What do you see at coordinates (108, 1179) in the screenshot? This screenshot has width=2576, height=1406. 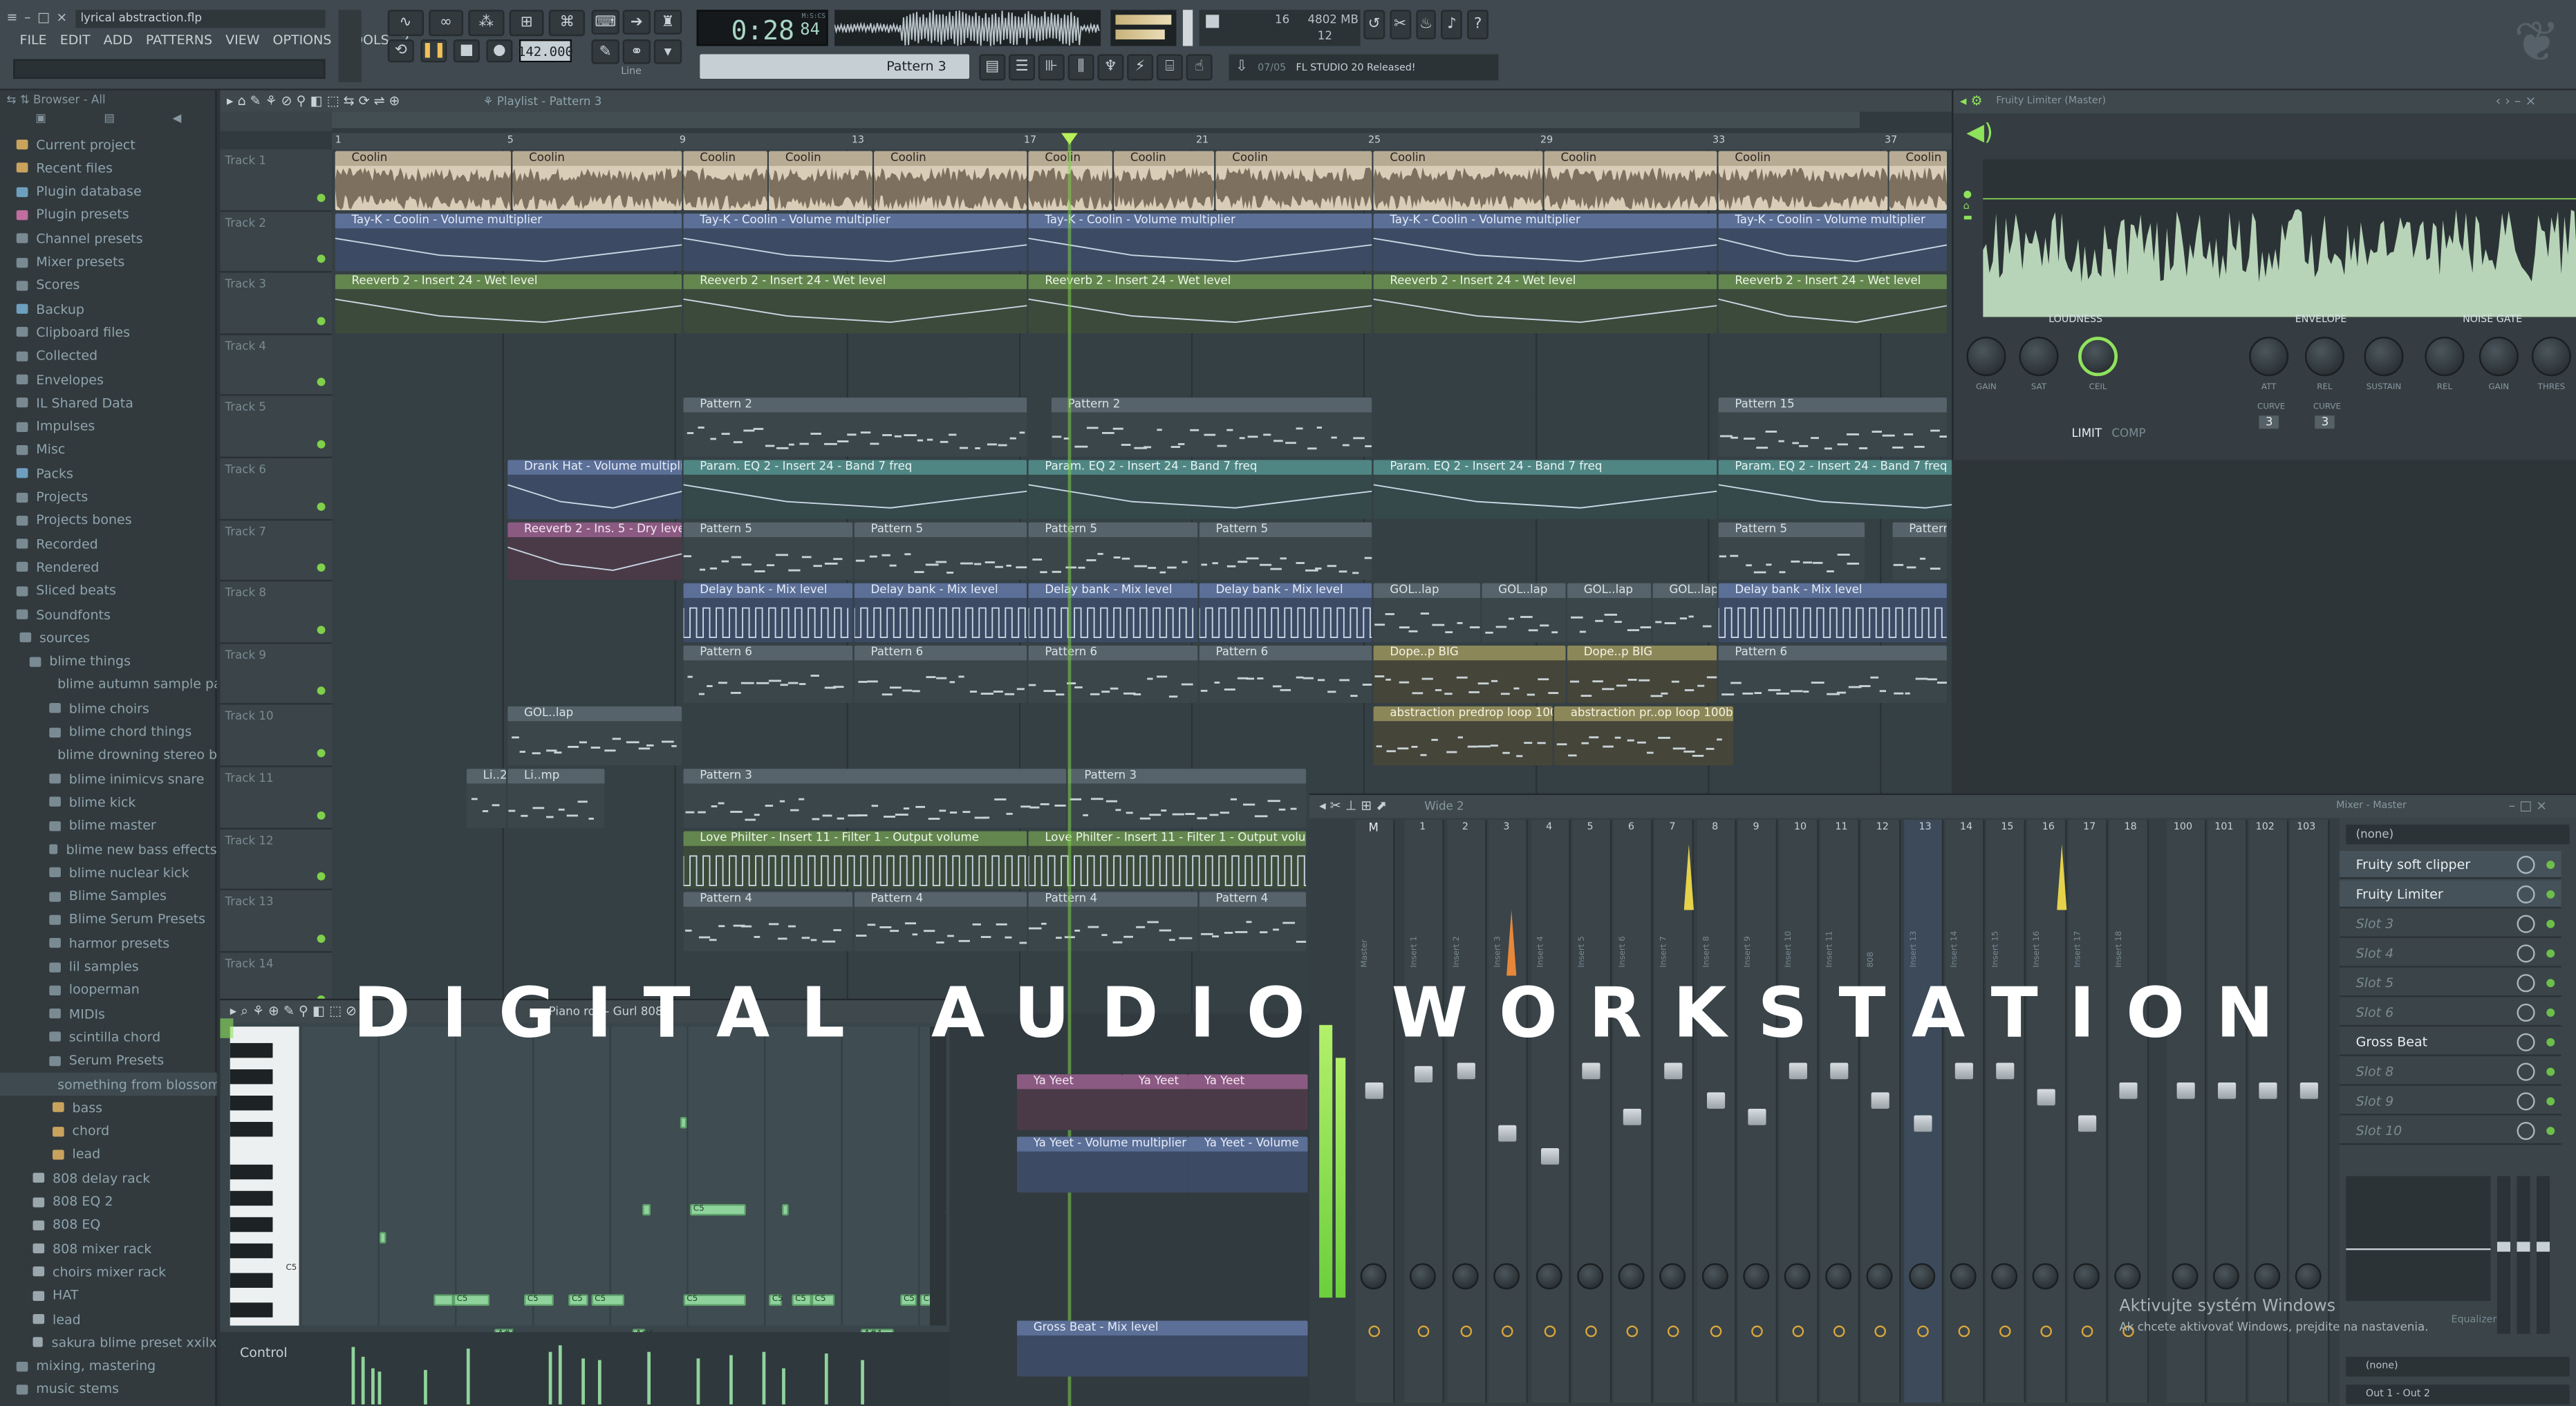 I see `browser-item: 808 delay rack` at bounding box center [108, 1179].